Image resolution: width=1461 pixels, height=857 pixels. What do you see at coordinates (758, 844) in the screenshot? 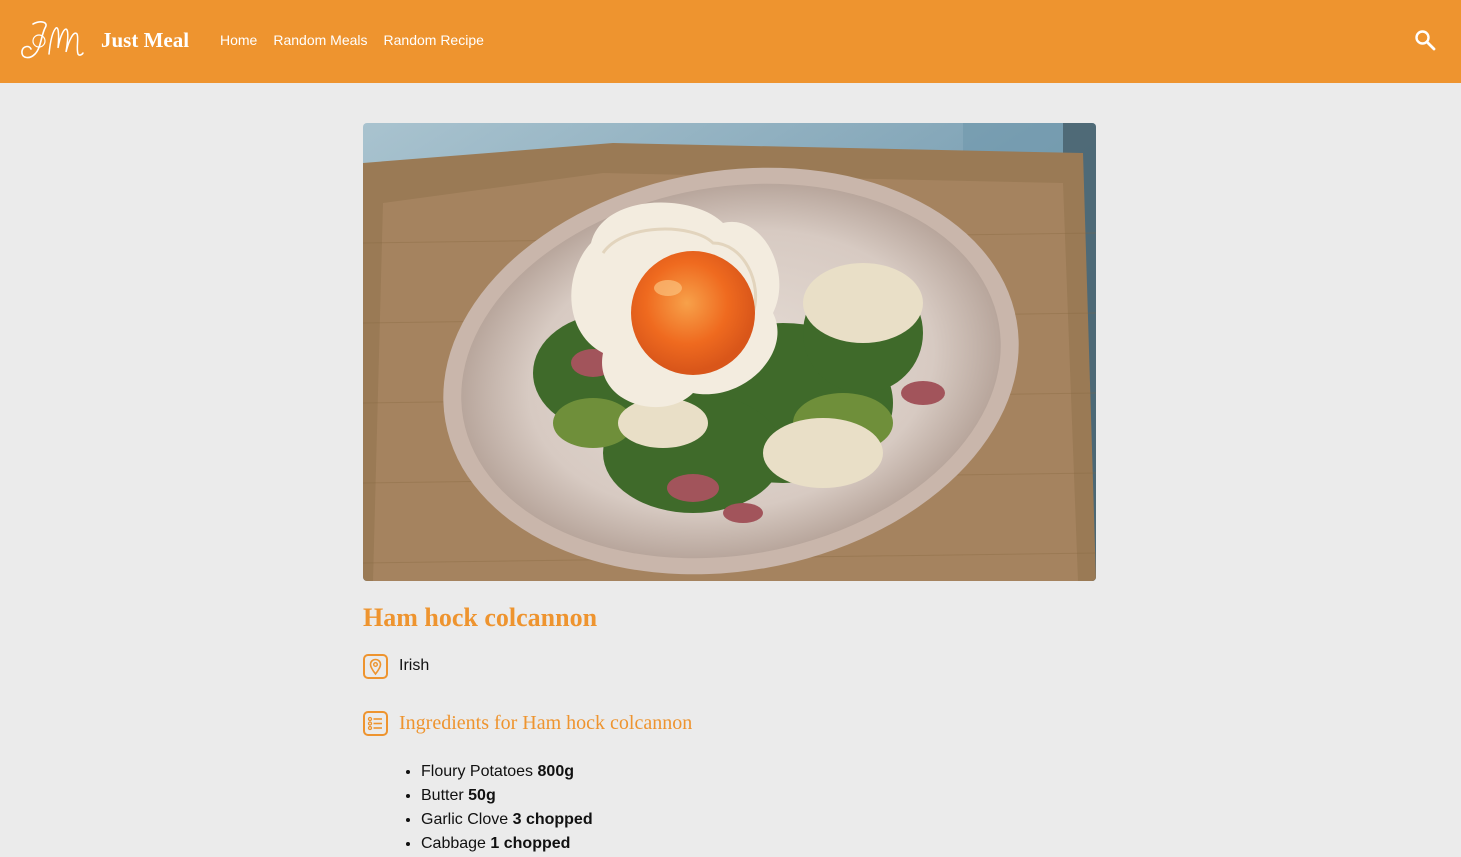
I see `list-item: Cabbage 1 chopped` at bounding box center [758, 844].